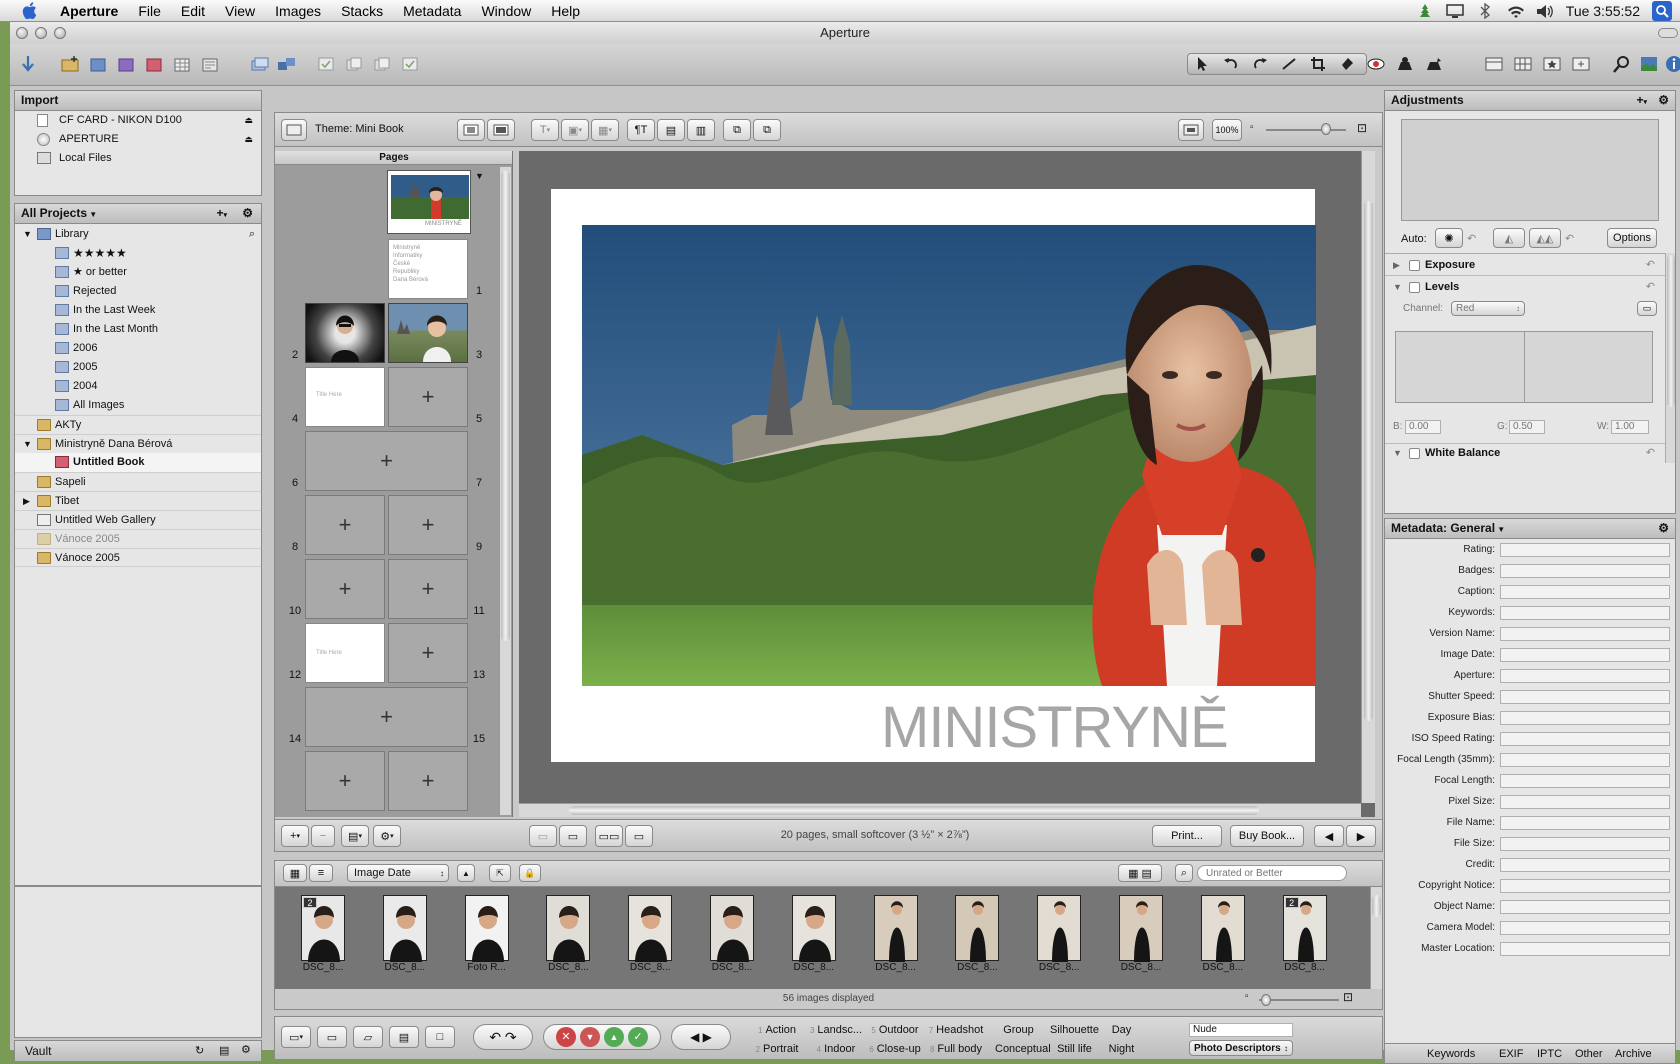 Image resolution: width=1680 pixels, height=1064 pixels. Describe the element at coordinates (1671, 331) in the screenshot. I see `adjustments-scroll-thumb` at that location.